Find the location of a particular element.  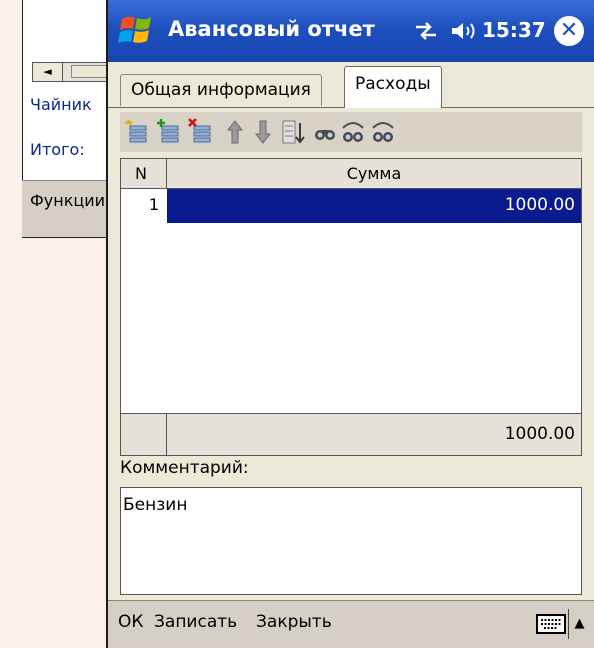

tab-strip: Общая информация Расходы is located at coordinates (351, 85).